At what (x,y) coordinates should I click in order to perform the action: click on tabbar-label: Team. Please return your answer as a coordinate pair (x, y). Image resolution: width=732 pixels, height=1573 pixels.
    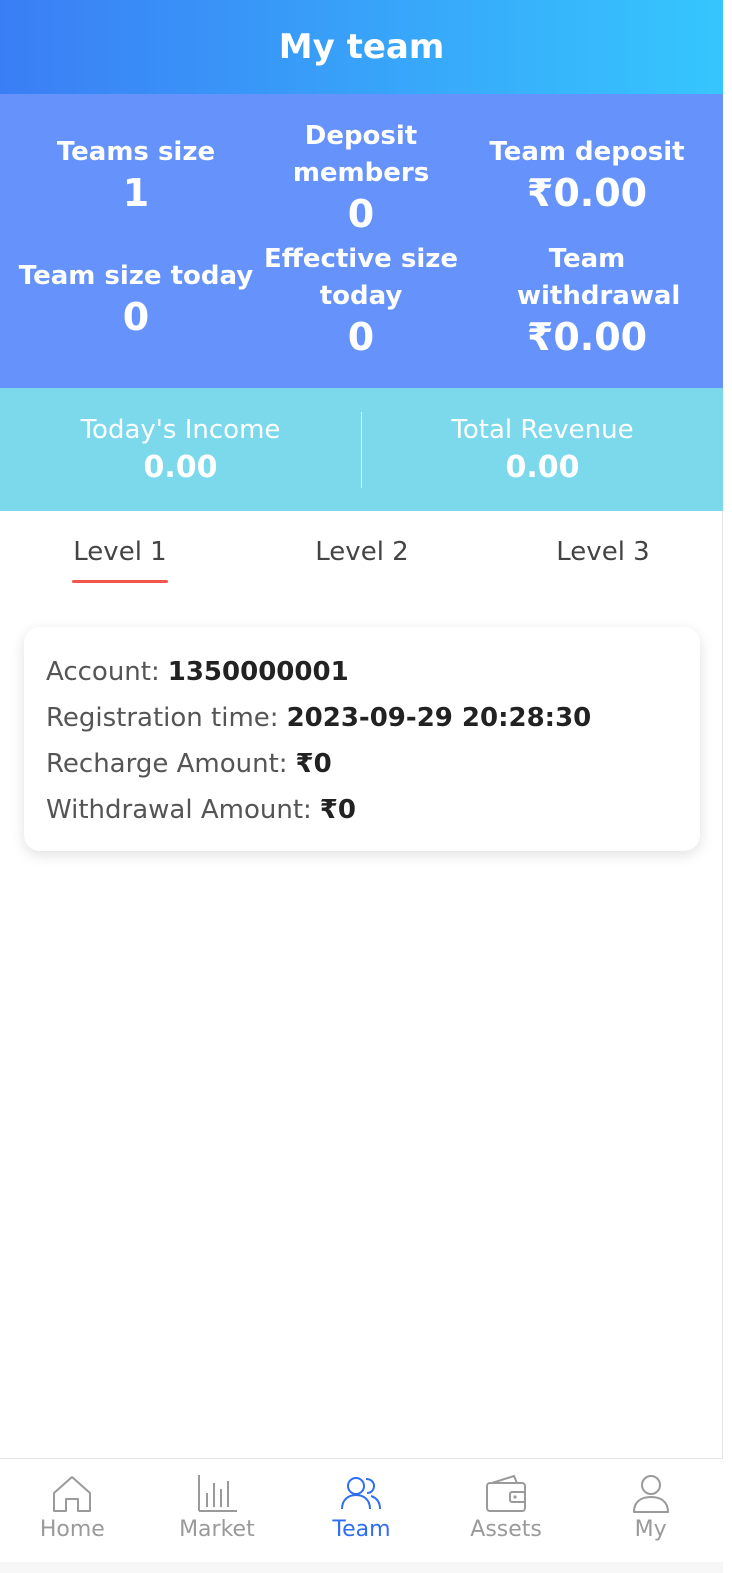
    Looking at the image, I should click on (361, 1529).